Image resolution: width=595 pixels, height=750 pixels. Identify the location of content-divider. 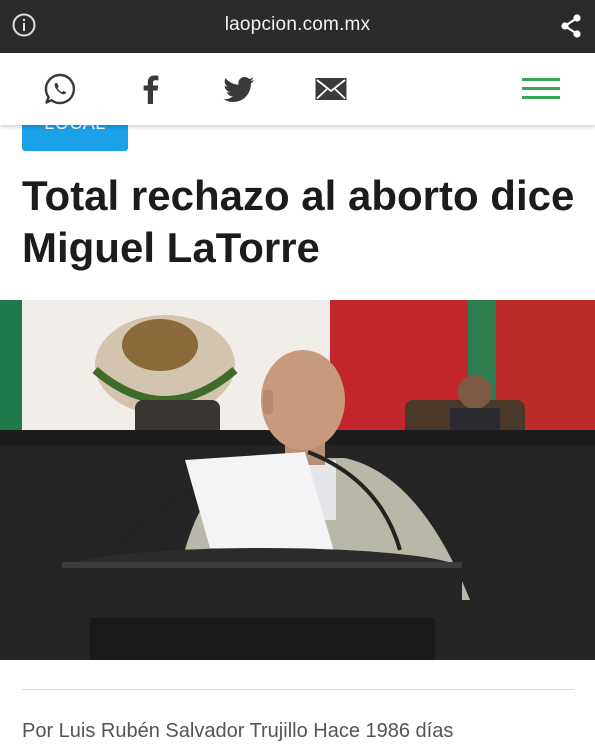
(298, 689).